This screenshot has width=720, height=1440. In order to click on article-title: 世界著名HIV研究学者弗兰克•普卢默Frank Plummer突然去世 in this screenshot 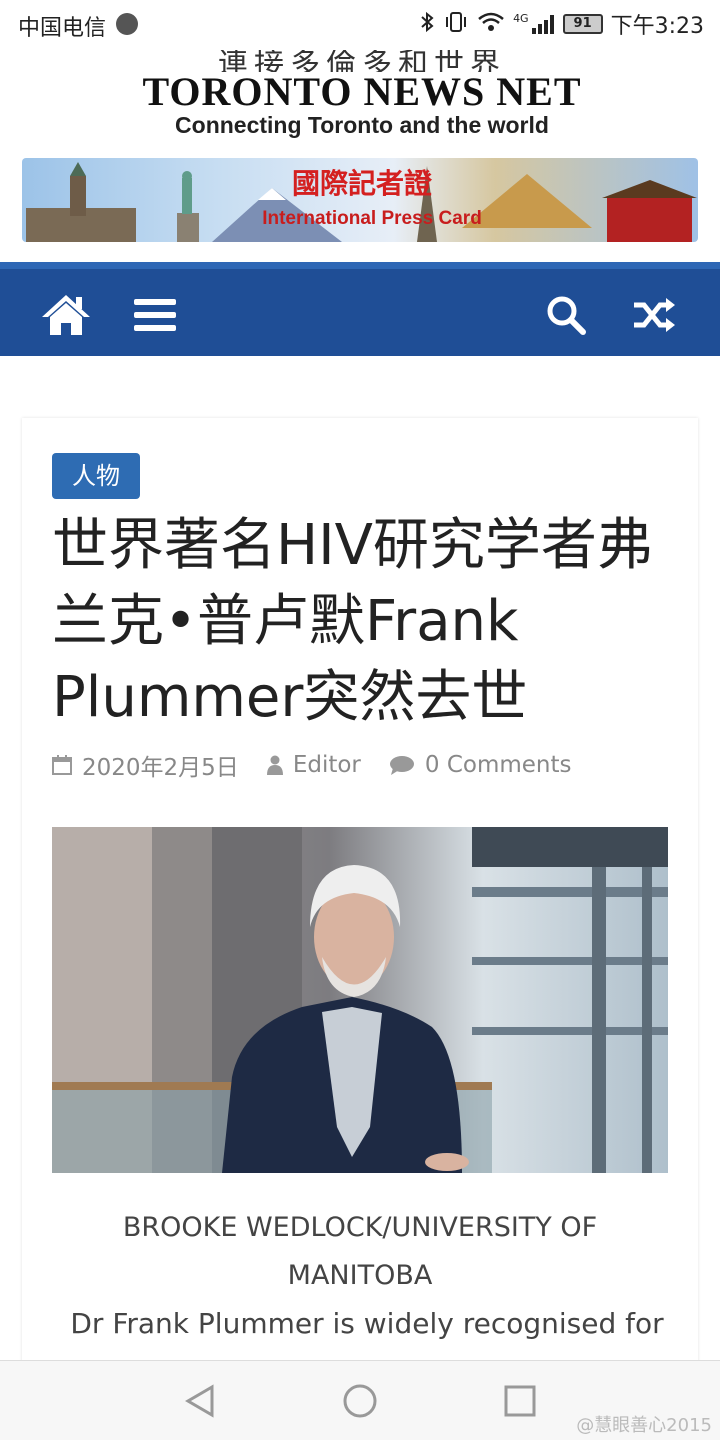, I will do `click(367, 622)`.